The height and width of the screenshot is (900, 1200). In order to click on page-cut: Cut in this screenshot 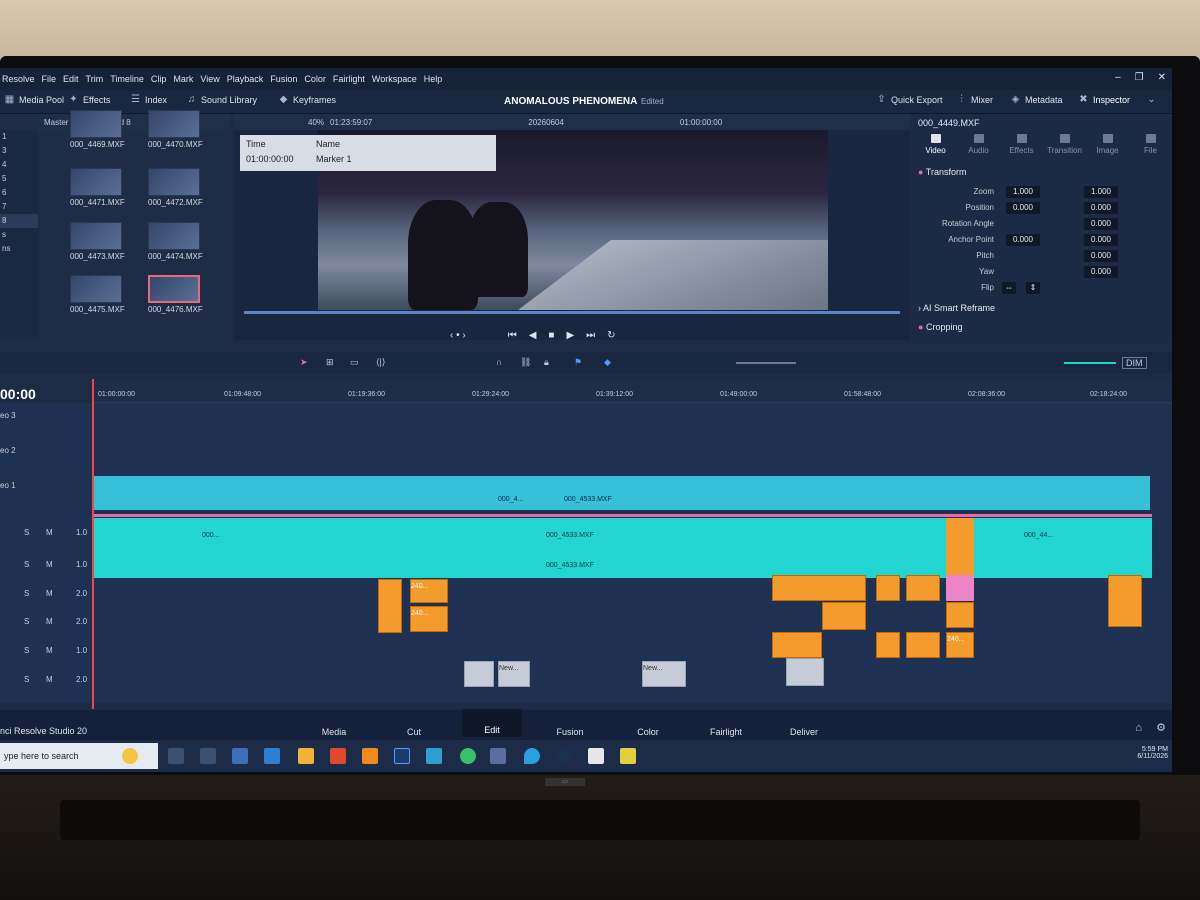, I will do `click(414, 732)`.